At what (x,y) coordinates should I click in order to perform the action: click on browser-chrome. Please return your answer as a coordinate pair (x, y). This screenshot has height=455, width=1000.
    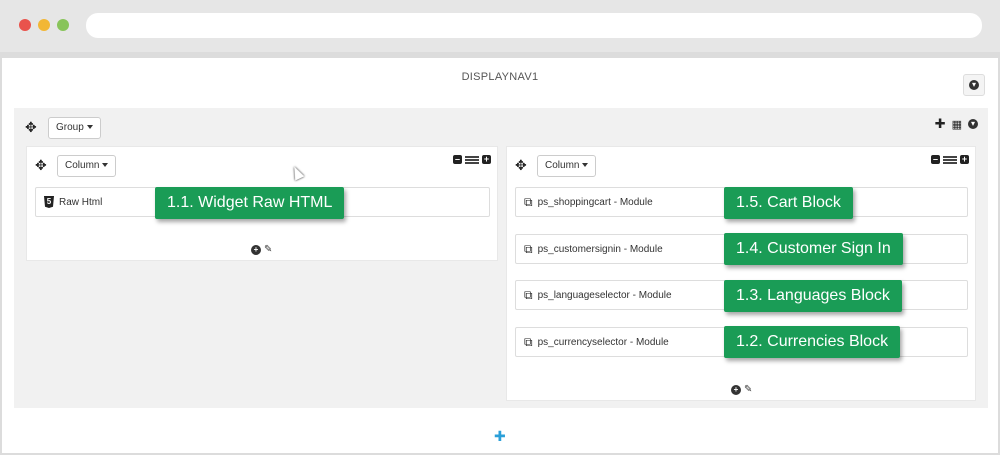
    Looking at the image, I should click on (500, 26).